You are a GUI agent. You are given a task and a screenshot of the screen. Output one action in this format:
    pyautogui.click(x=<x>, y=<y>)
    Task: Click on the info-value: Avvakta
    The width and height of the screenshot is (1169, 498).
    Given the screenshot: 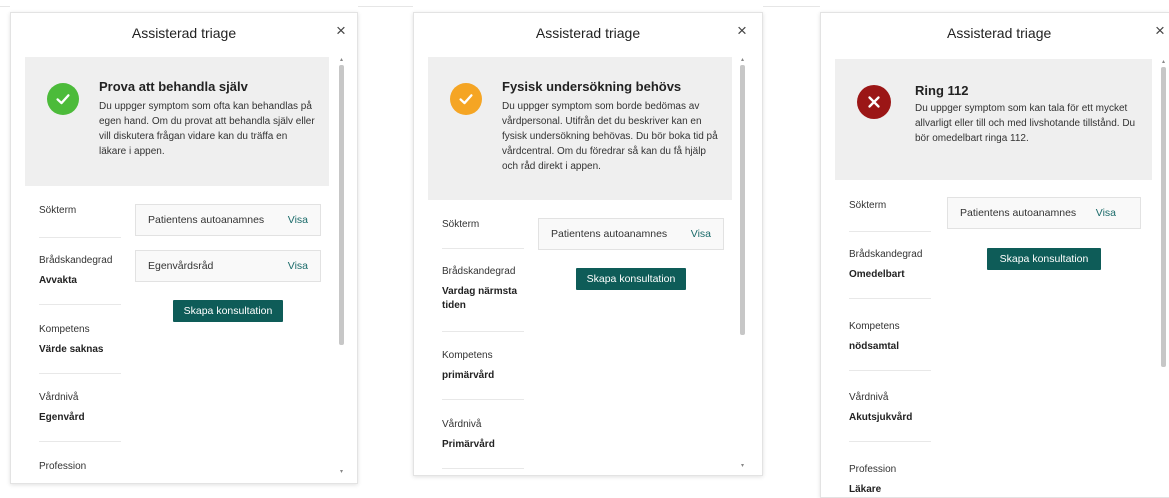 What is the action you would take?
    pyautogui.click(x=58, y=280)
    